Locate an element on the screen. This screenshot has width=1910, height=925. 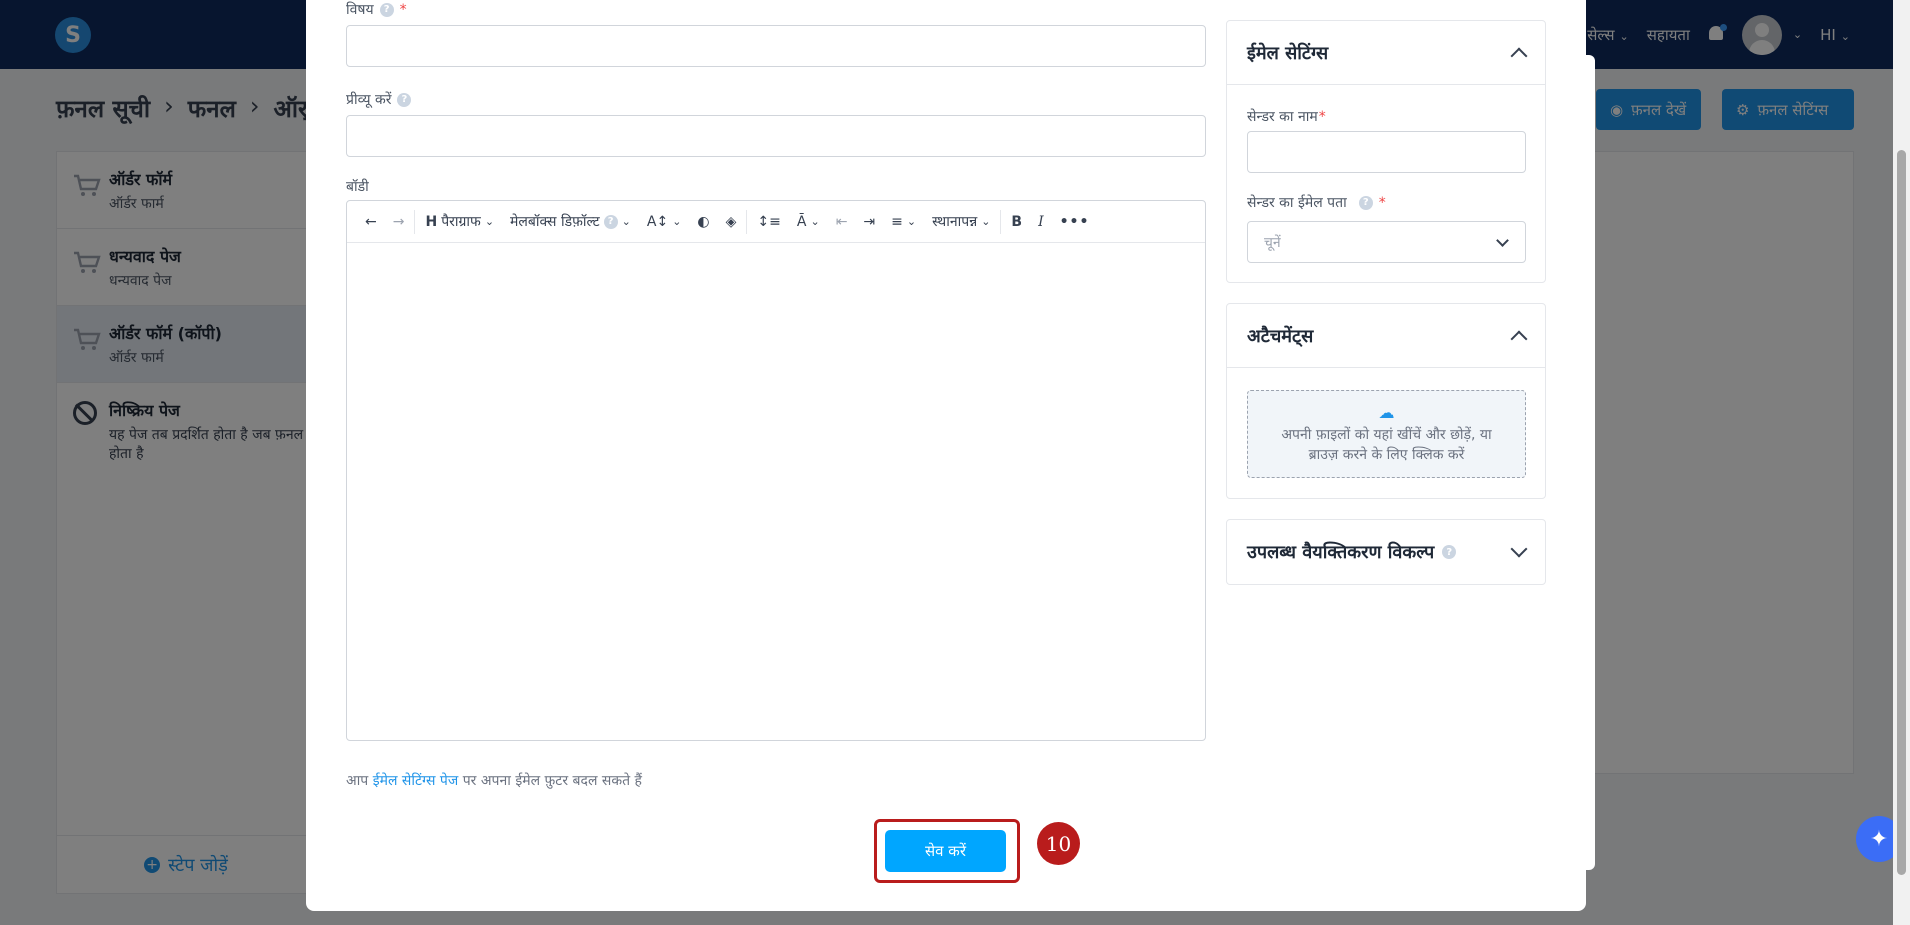
line-height-icon: ↕≡ is located at coordinates (768, 222).